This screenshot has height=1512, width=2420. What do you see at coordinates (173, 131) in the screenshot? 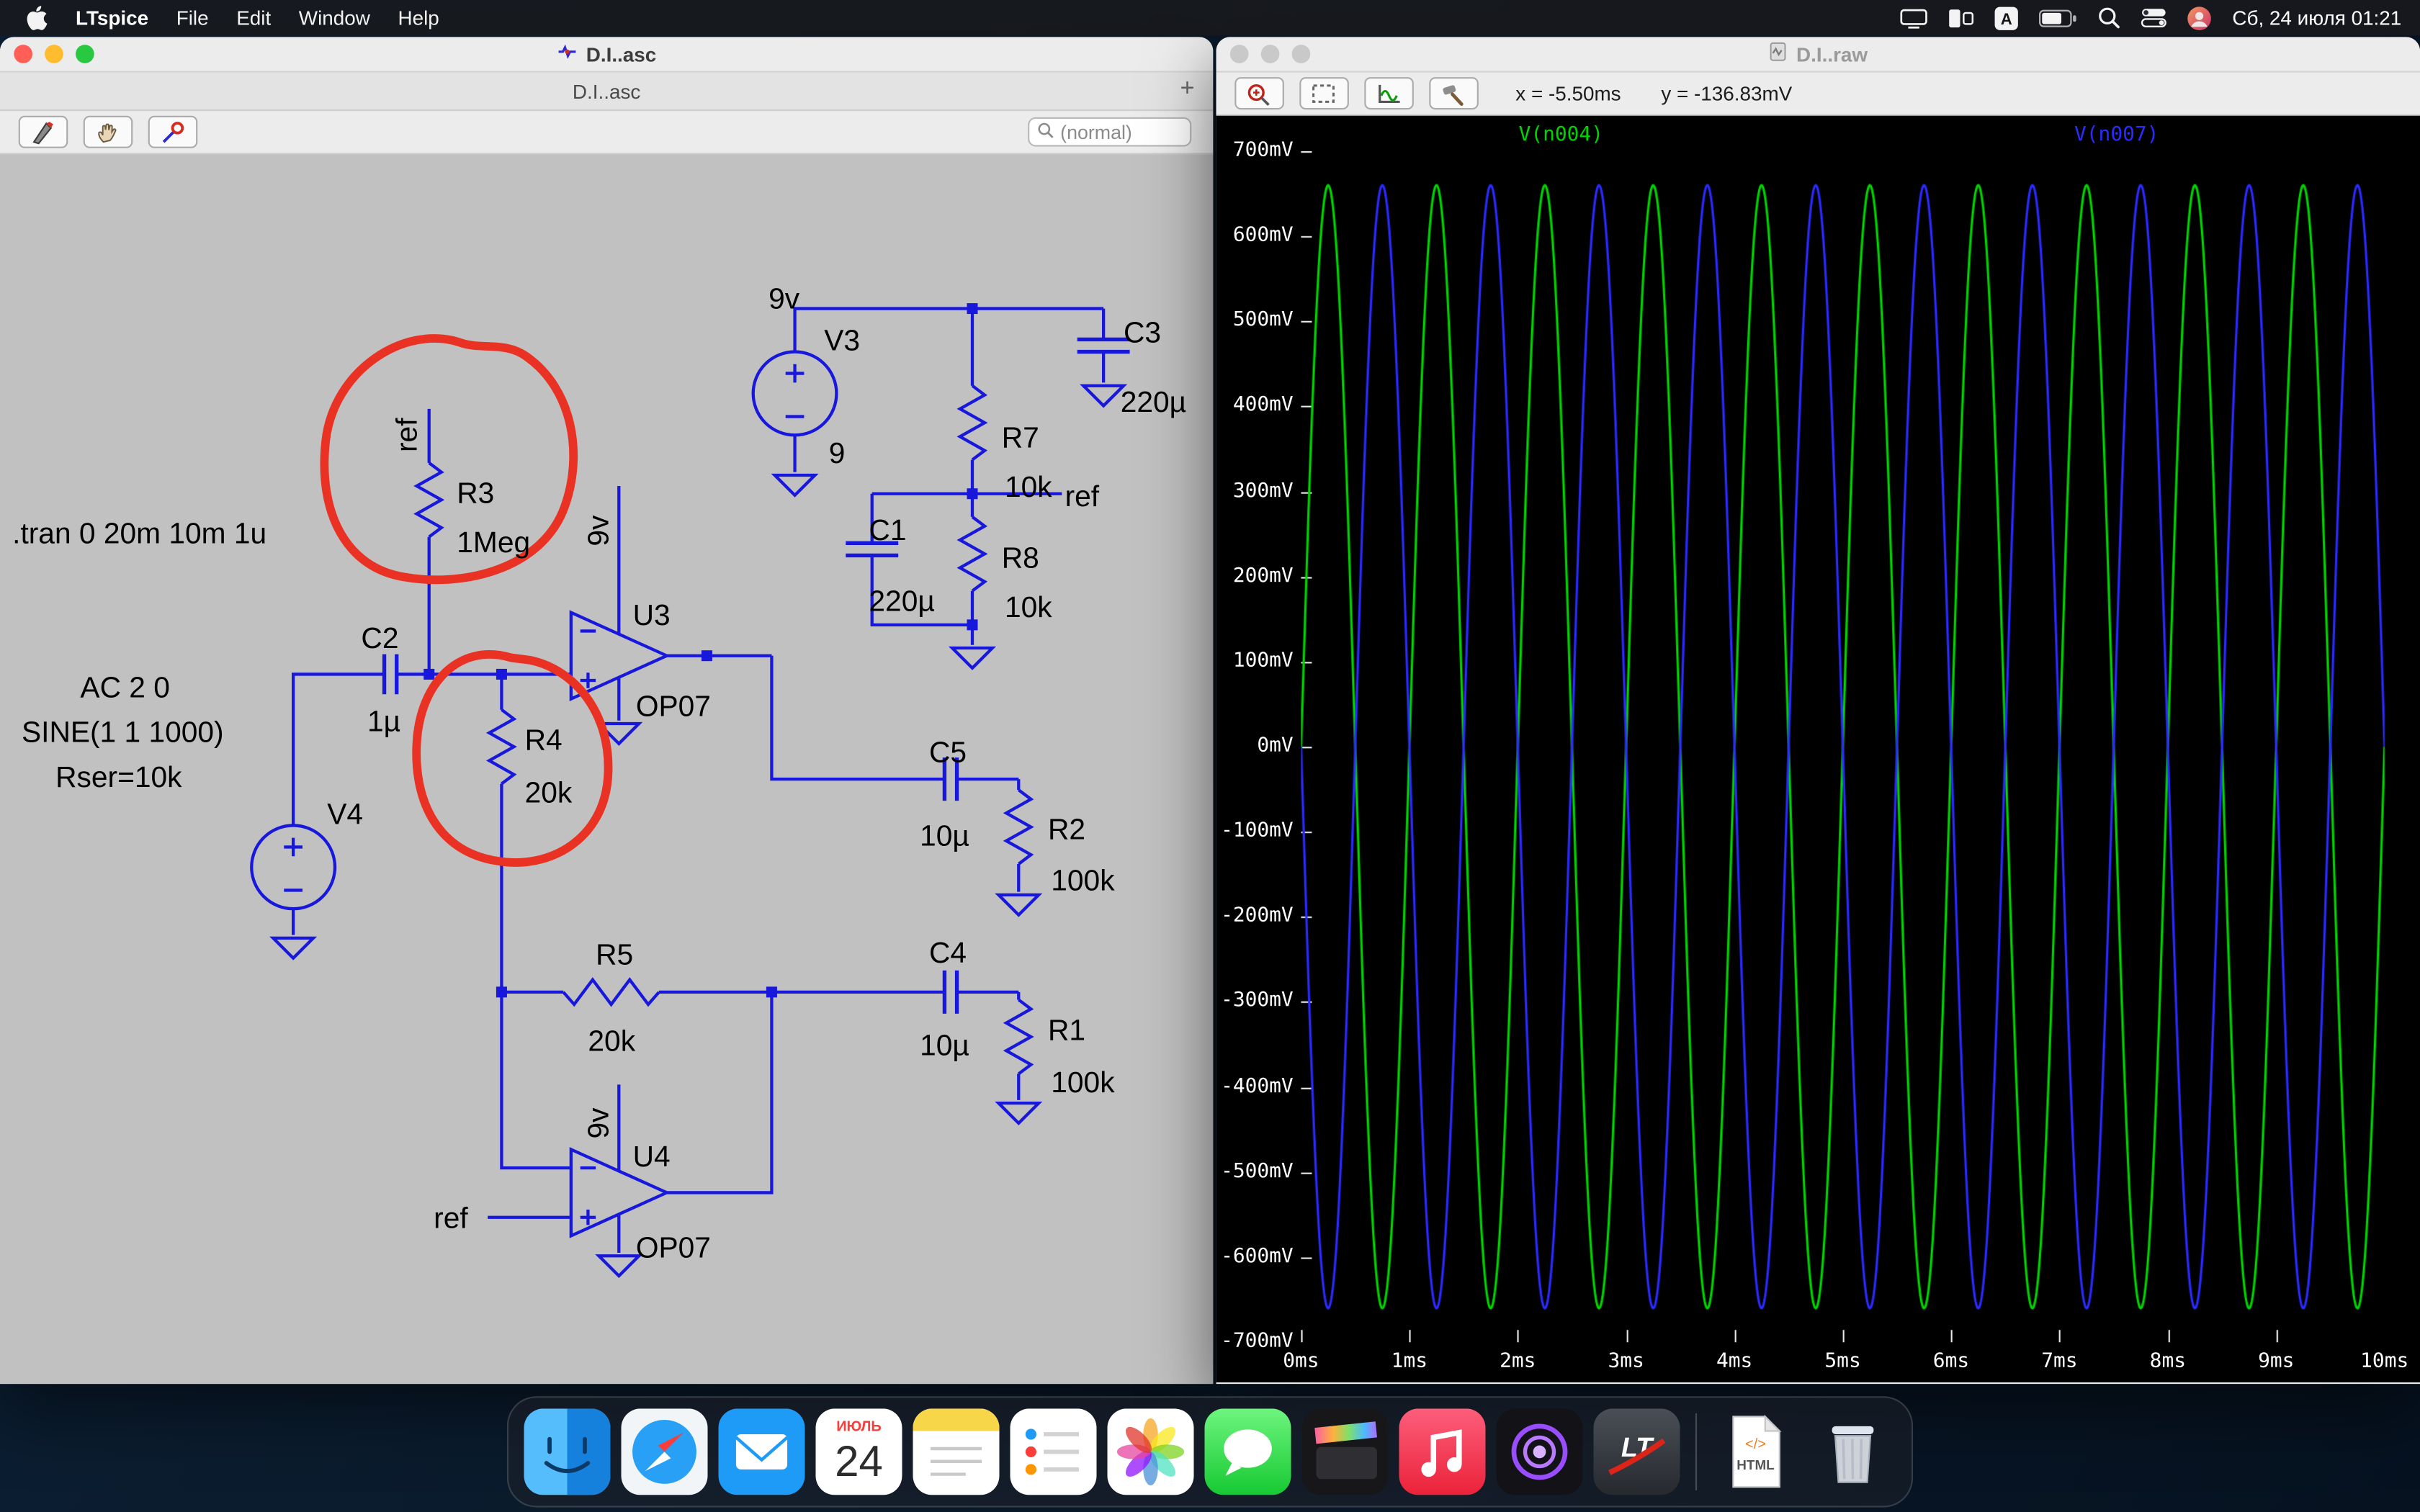
I see `probe-tool-button` at bounding box center [173, 131].